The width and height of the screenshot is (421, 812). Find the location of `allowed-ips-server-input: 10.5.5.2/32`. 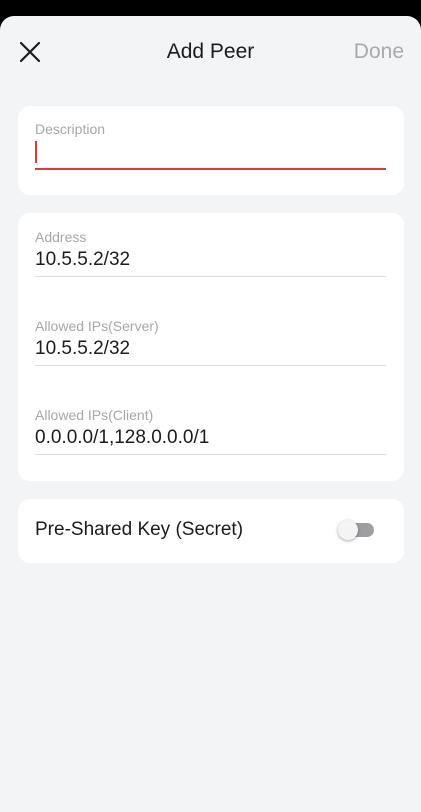

allowed-ips-server-input: 10.5.5.2/32 is located at coordinates (210, 349).